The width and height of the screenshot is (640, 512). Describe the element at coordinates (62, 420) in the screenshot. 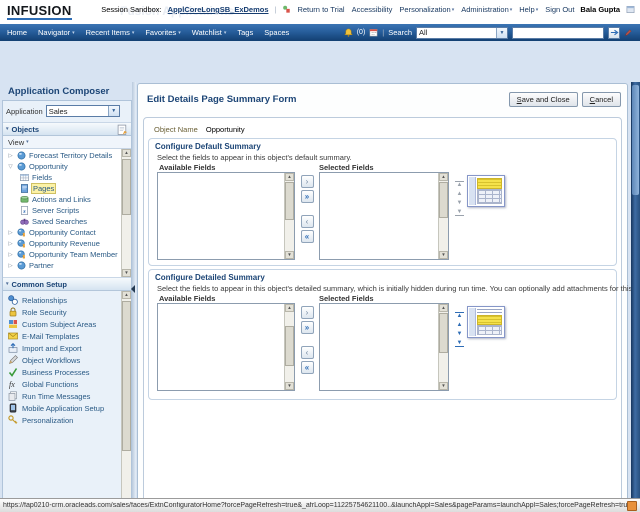

I see `common-setup-item: Personalization` at that location.